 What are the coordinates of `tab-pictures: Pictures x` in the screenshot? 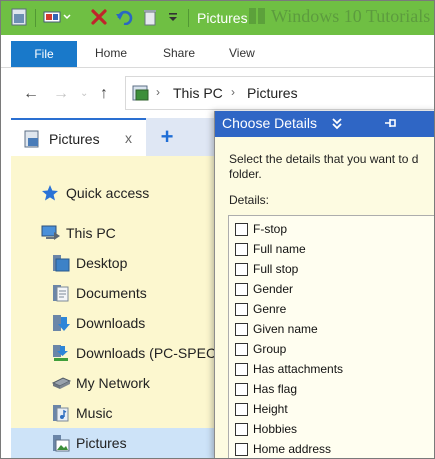 It's located at (78, 137).